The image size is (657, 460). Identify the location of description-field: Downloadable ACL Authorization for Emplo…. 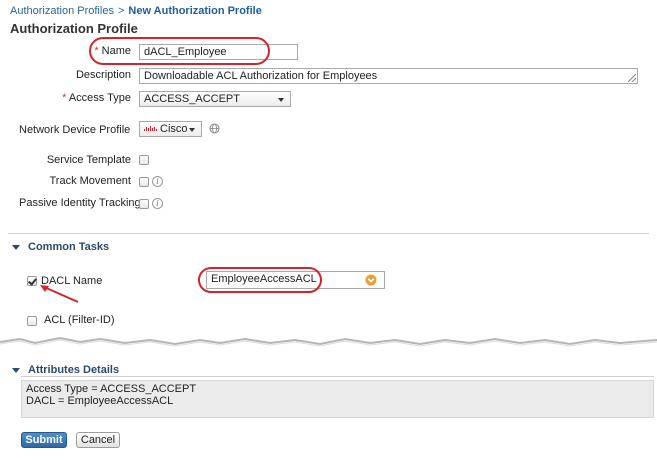
(388, 76).